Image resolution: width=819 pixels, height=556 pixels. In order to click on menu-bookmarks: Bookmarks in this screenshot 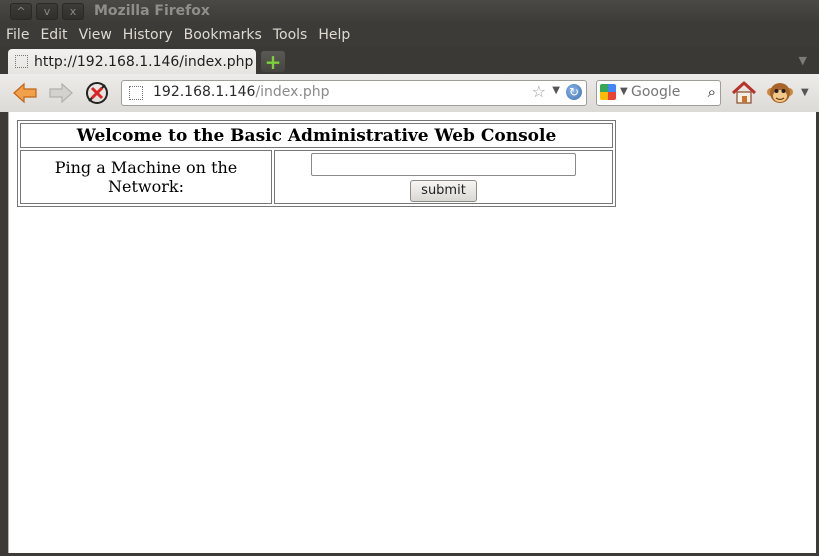, I will do `click(222, 35)`.